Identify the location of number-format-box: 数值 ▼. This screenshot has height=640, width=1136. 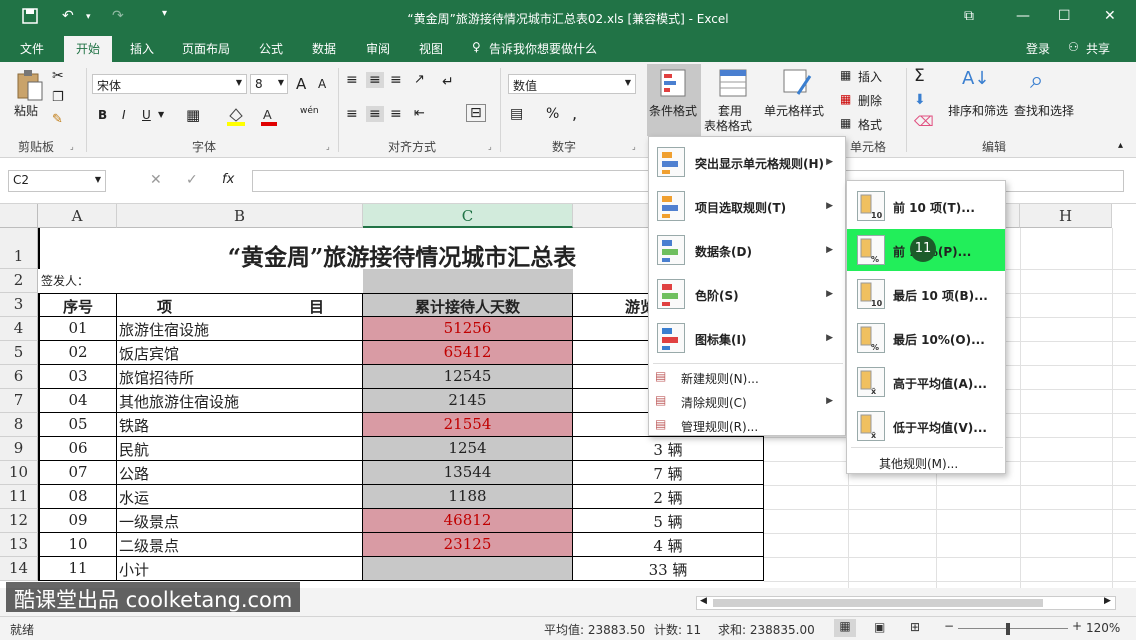
(572, 84).